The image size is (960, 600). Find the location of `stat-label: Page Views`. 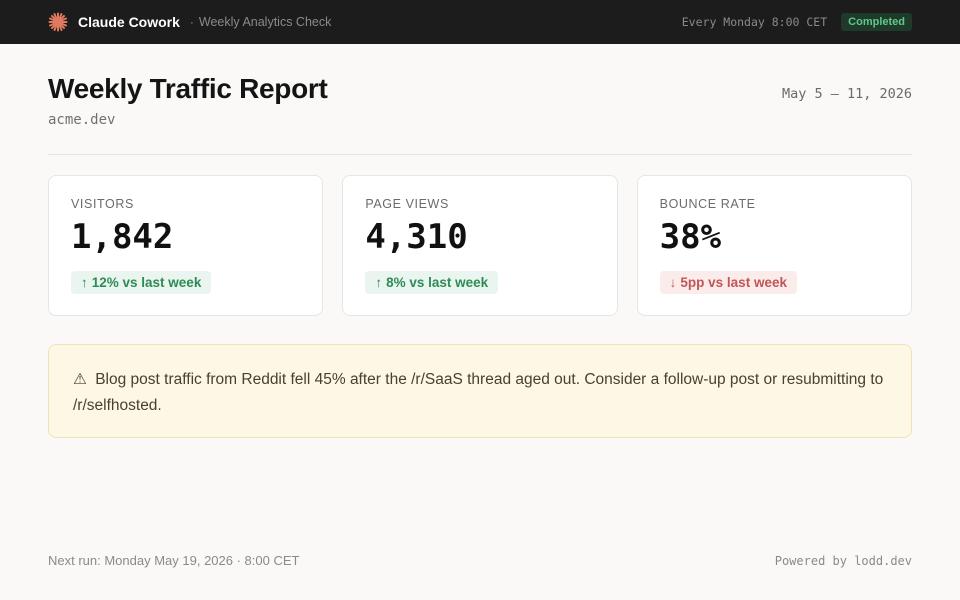

stat-label: Page Views is located at coordinates (407, 204).